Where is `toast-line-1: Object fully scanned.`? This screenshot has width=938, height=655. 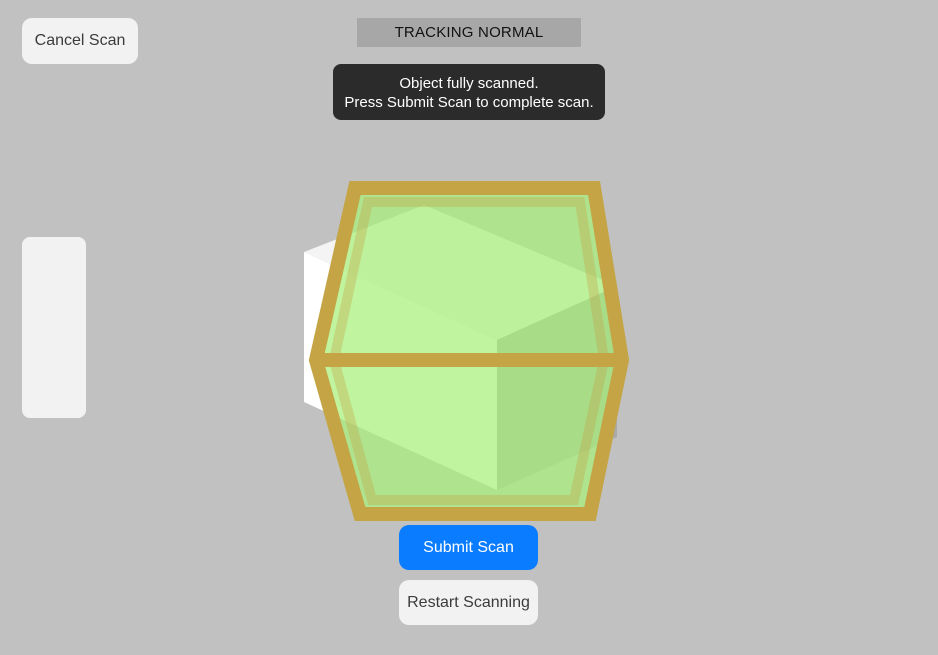 toast-line-1: Object fully scanned. is located at coordinates (469, 83).